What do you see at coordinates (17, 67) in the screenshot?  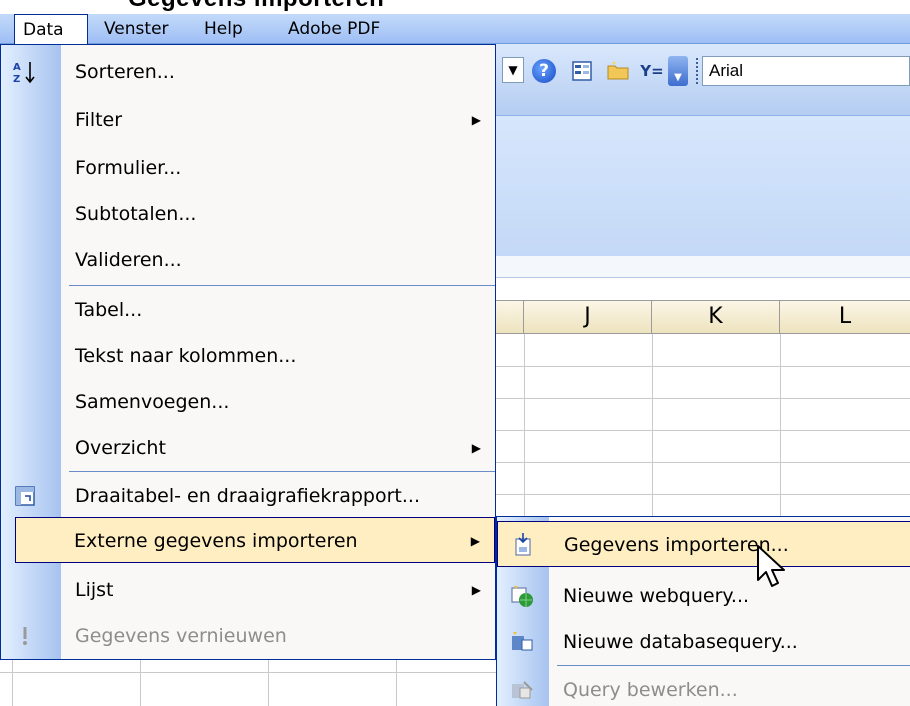 I see `svg-text: A` at bounding box center [17, 67].